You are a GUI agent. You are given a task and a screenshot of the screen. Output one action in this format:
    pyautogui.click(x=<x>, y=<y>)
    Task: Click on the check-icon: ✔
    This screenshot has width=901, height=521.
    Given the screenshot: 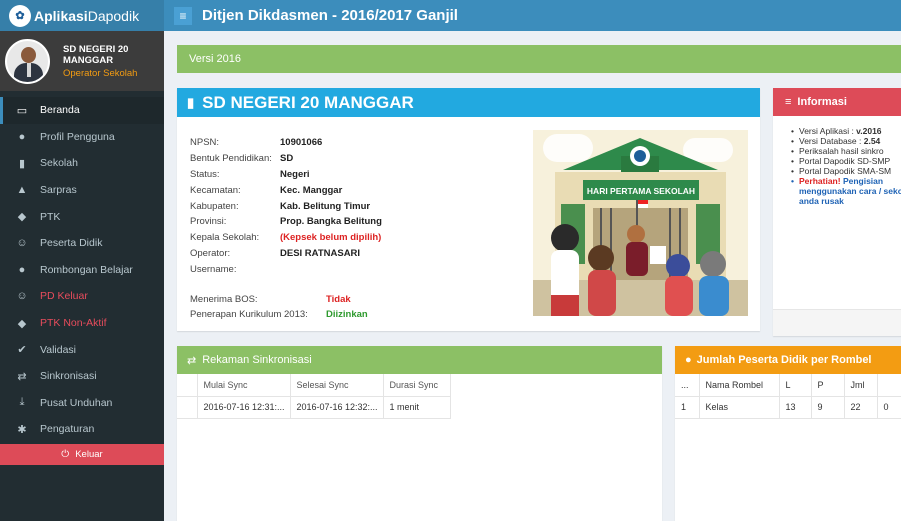 What is the action you would take?
    pyautogui.click(x=22, y=350)
    